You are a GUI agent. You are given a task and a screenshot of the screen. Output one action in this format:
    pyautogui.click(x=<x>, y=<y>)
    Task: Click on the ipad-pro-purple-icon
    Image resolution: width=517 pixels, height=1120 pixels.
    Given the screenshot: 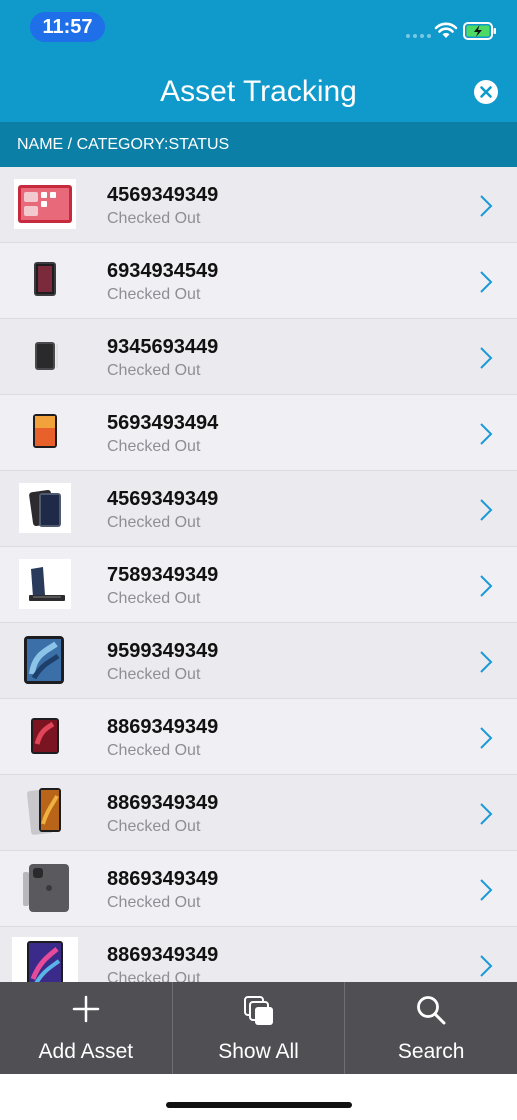 What is the action you would take?
    pyautogui.click(x=45, y=959)
    